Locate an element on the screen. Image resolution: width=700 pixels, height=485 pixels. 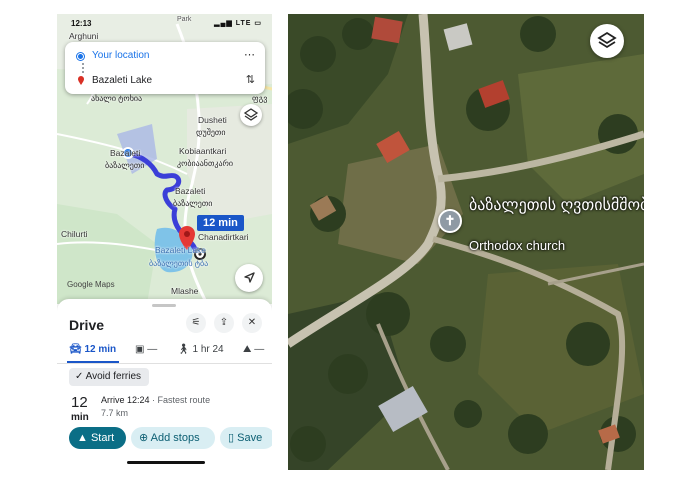
share-icon: ⇪ is located at coordinates (224, 322).